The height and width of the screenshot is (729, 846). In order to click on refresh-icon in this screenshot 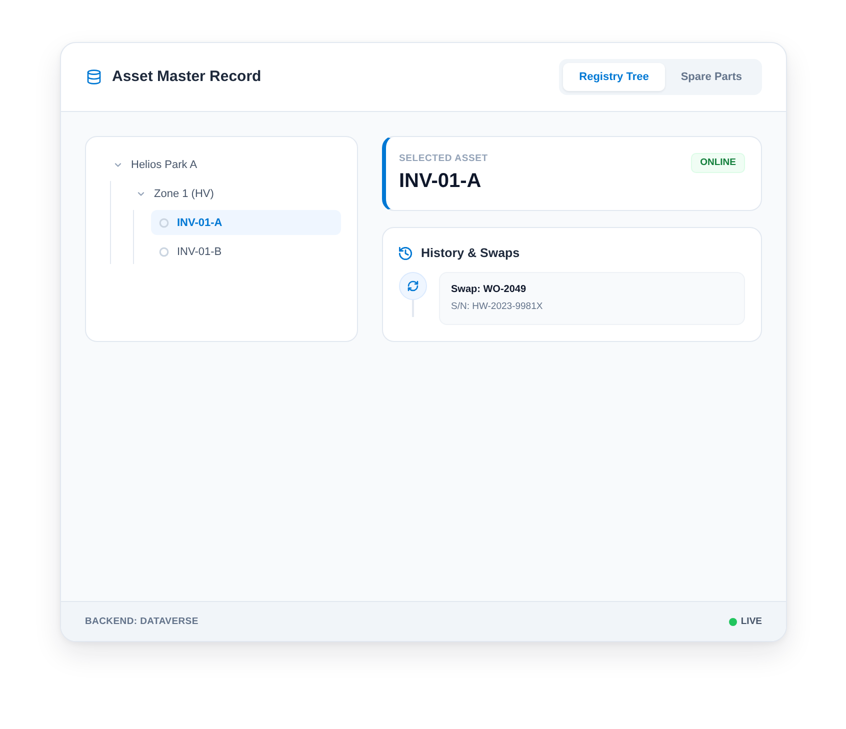, I will do `click(413, 286)`.